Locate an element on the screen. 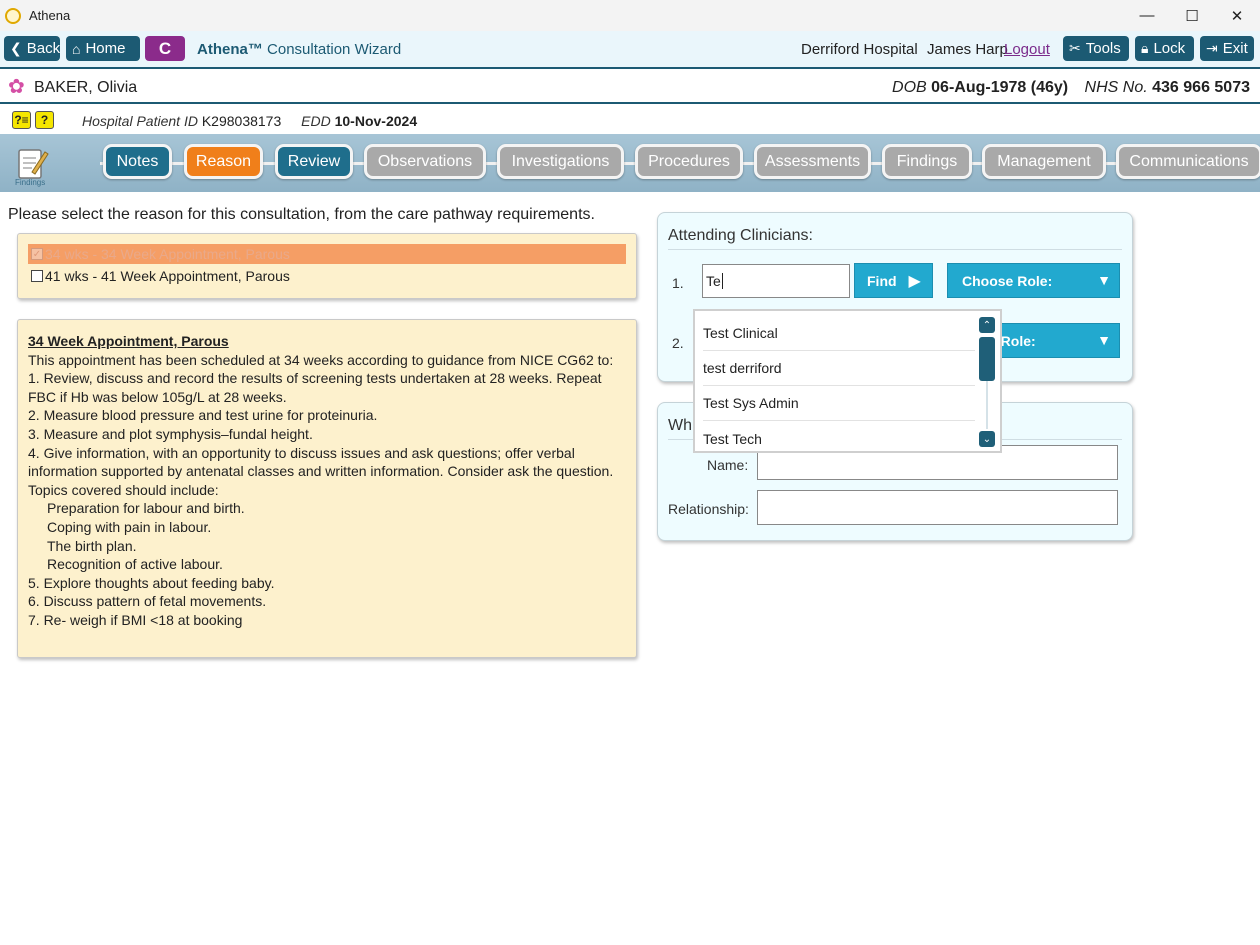 This screenshot has width=1260, height=945. description-line: Topics covered should include: is located at coordinates (123, 489).